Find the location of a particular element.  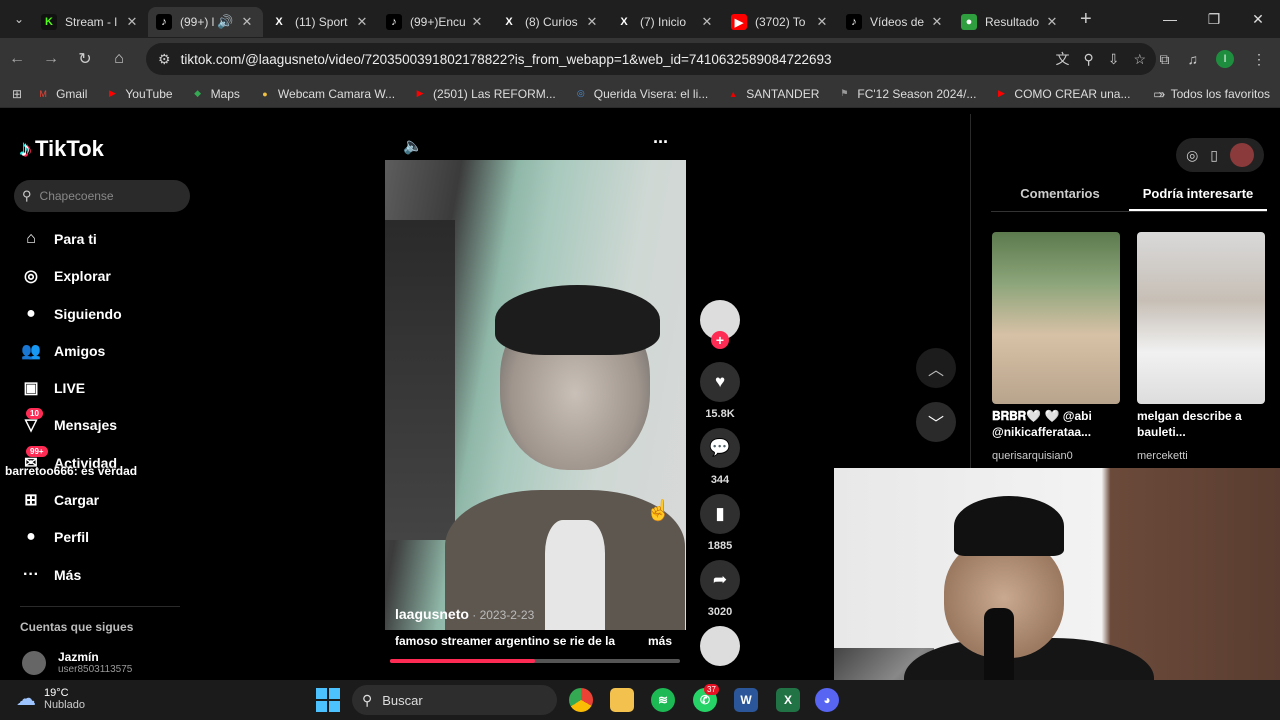

author-avatar-button: + is located at coordinates (720, 324).